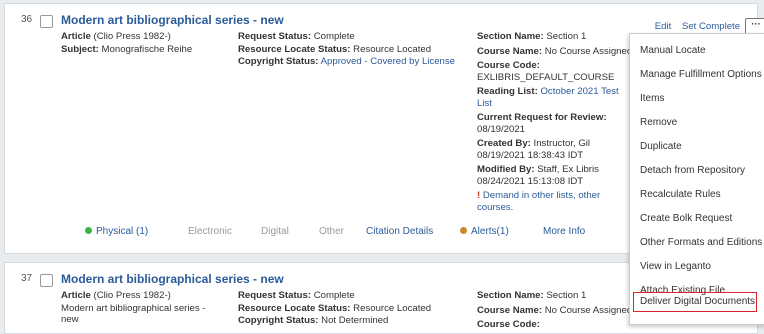 The height and width of the screenshot is (334, 764). I want to click on menu-item-create-bulk-request: Create Bolk Request, so click(686, 218).